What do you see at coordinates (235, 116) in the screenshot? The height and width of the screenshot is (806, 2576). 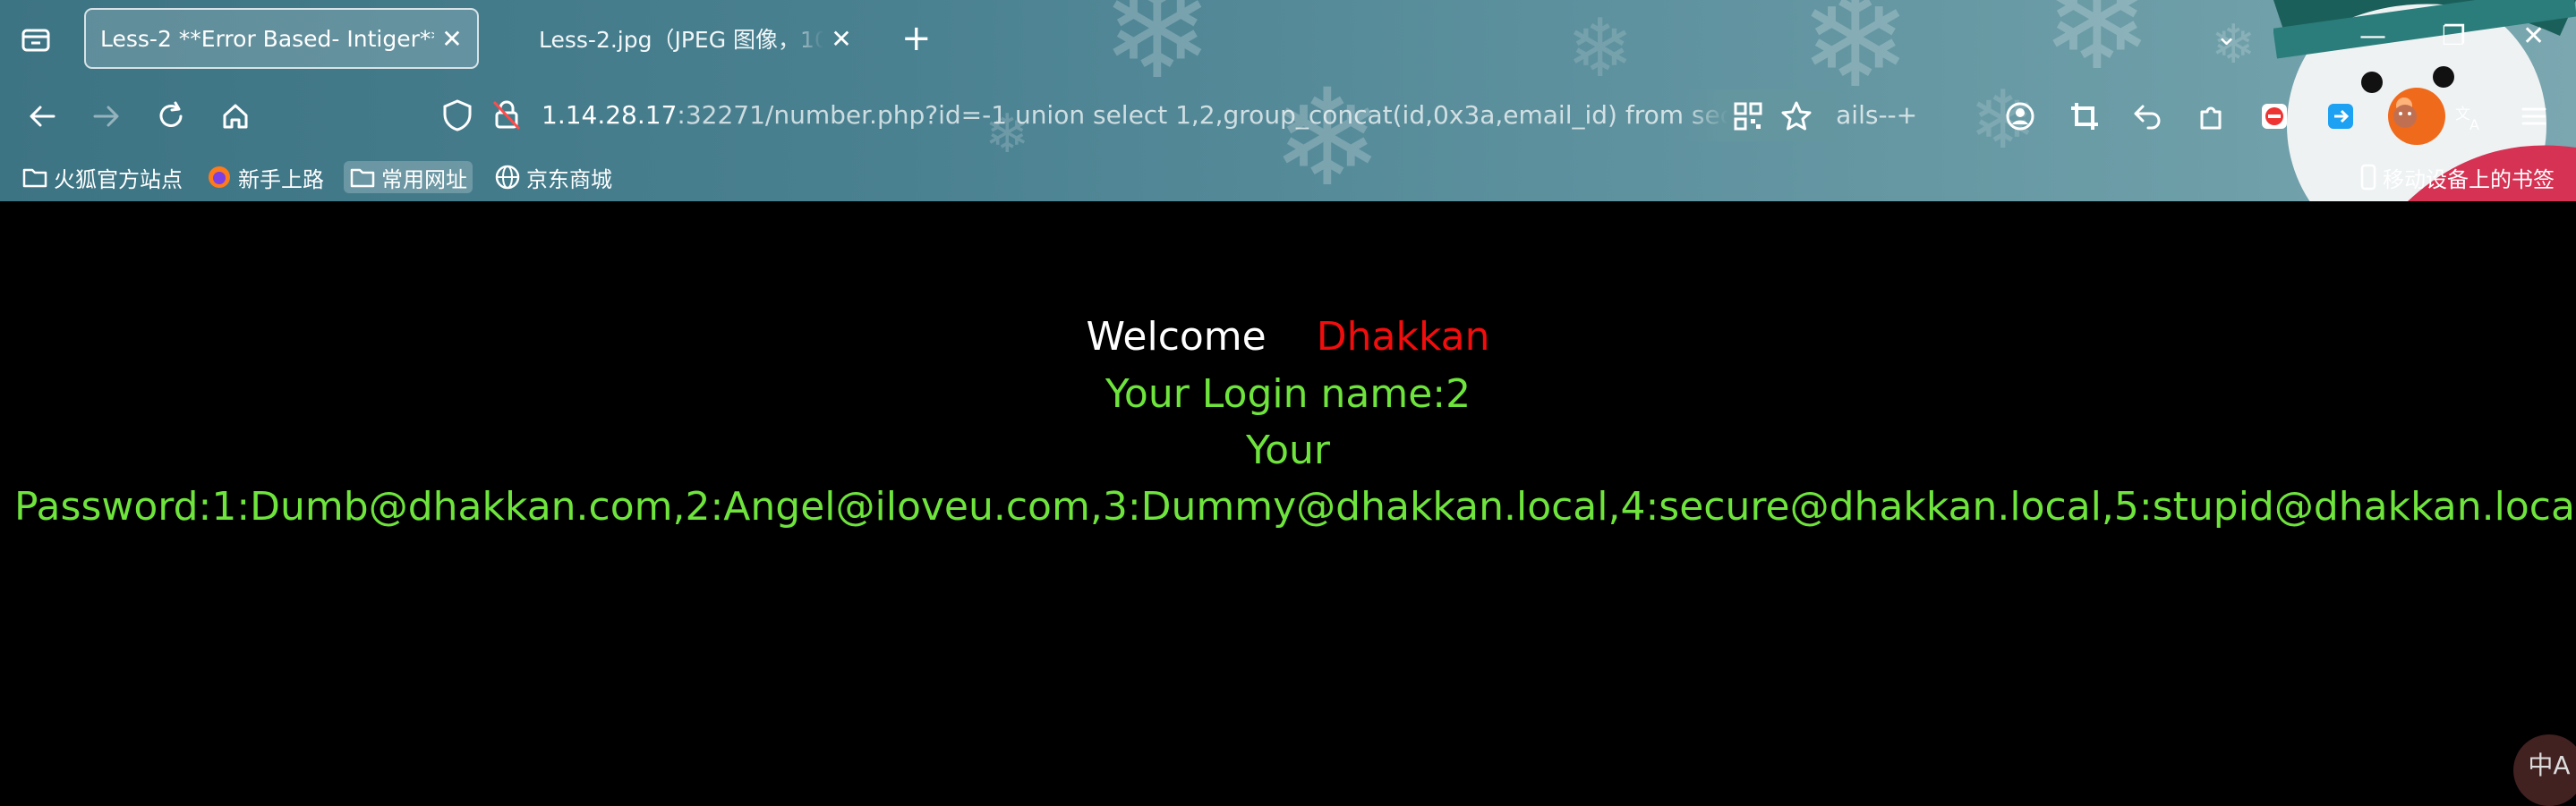 I see `home-icon` at bounding box center [235, 116].